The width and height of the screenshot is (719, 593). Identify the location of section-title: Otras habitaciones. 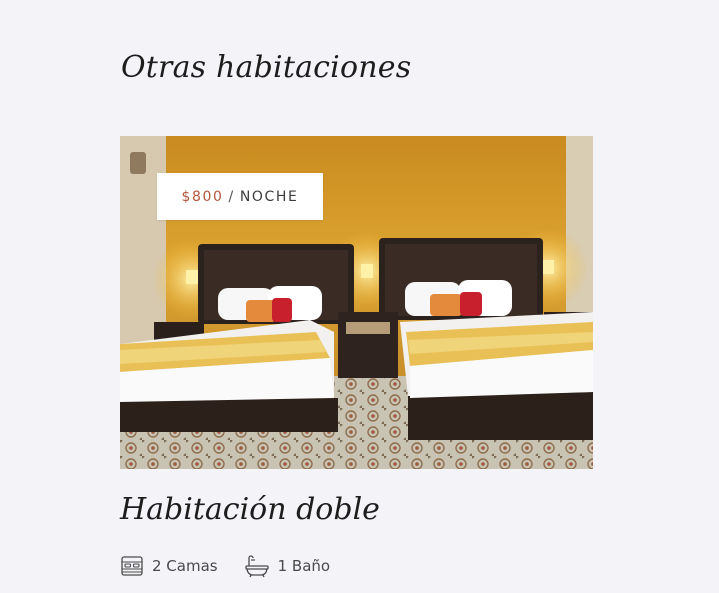
(266, 67).